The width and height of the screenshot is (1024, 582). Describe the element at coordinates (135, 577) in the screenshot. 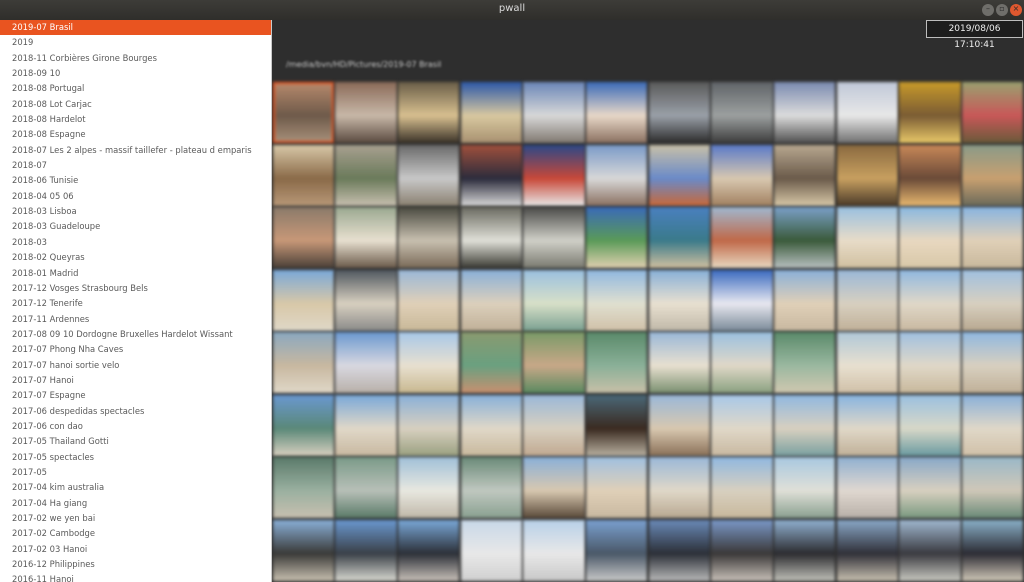

I see `folder-item: 2016-11 Hanoi` at that location.